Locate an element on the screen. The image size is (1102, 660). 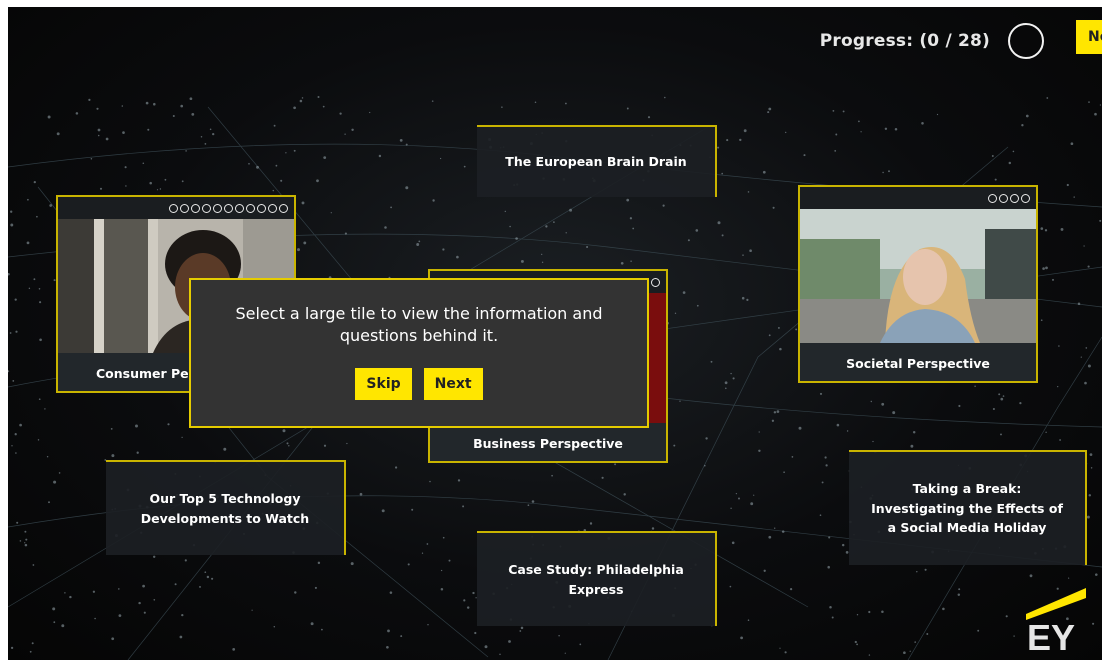
tile-label: The European Brain Drain is located at coordinates (596, 162).